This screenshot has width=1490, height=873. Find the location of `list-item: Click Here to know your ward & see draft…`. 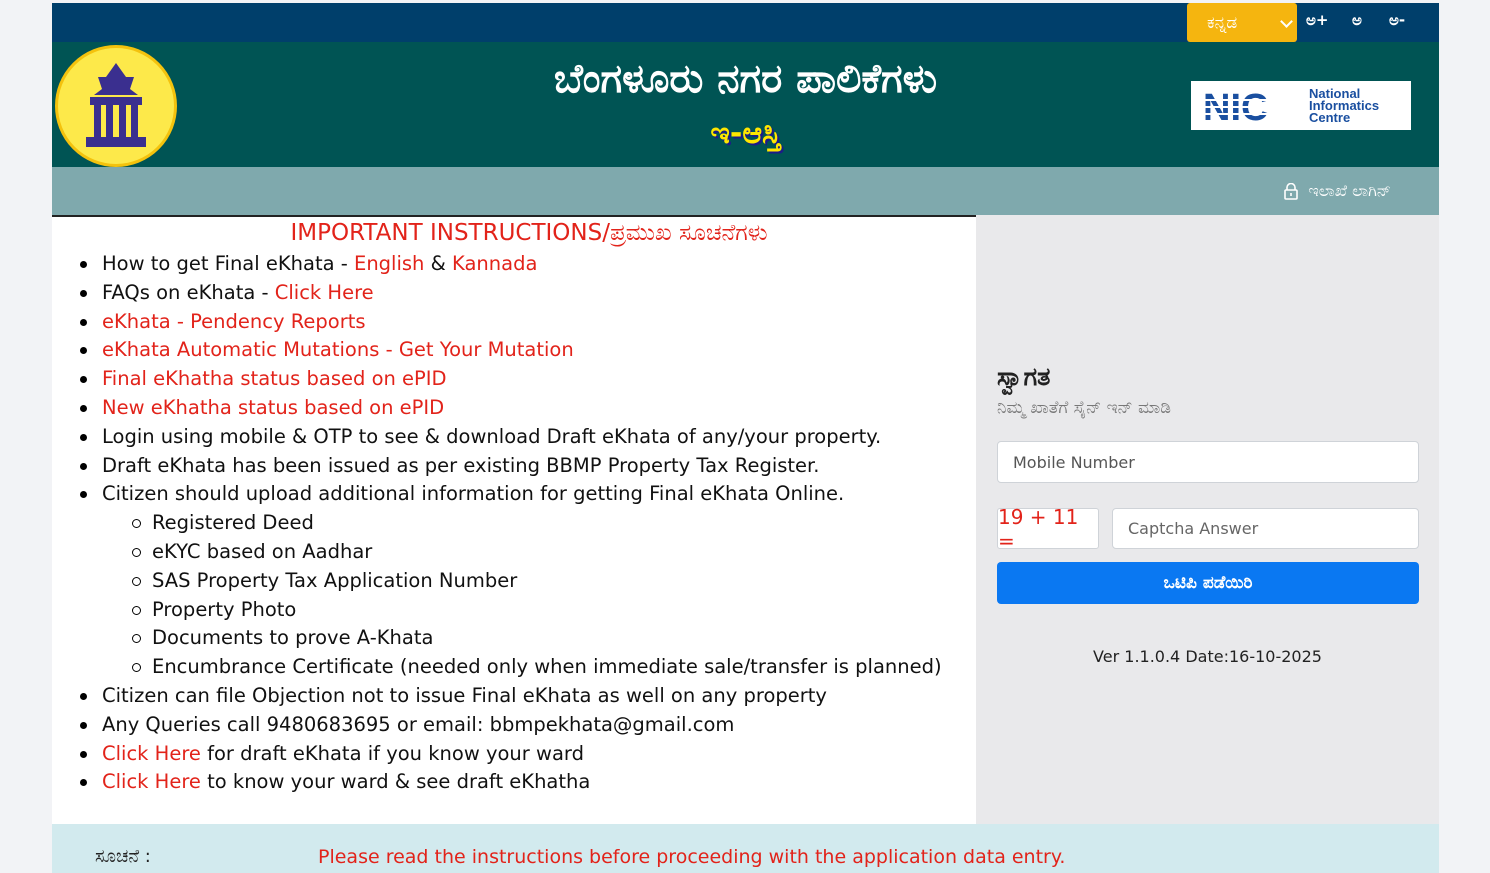

list-item: Click Here to know your ward & see draft… is located at coordinates (528, 782).